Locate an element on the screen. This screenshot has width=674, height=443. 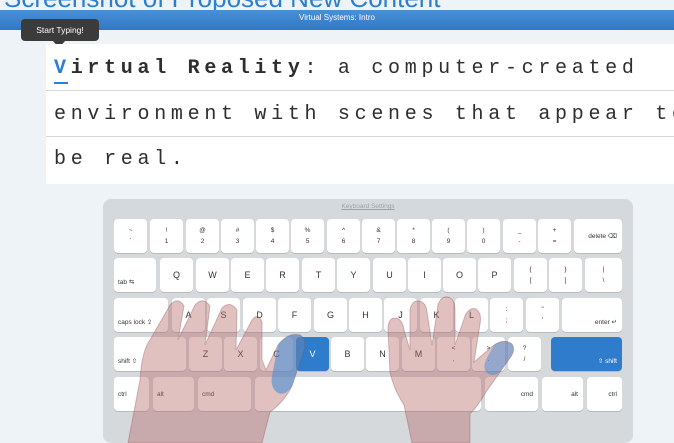
key-quote: " ' is located at coordinates (542, 315).